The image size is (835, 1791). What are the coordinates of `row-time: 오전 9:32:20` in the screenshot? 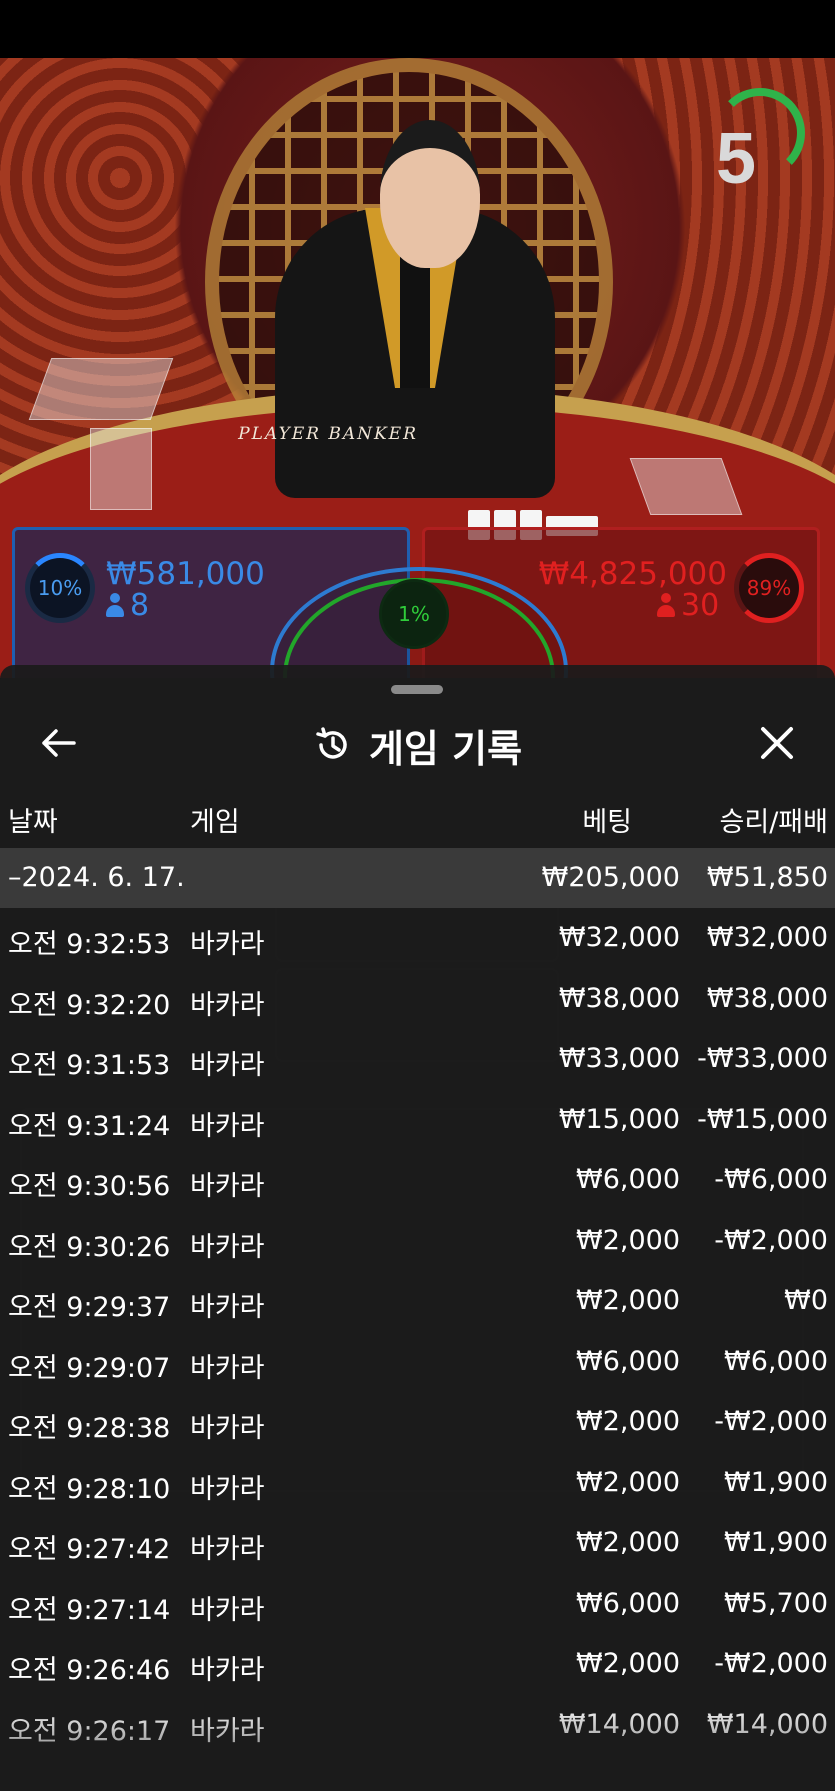 It's located at (89, 1005).